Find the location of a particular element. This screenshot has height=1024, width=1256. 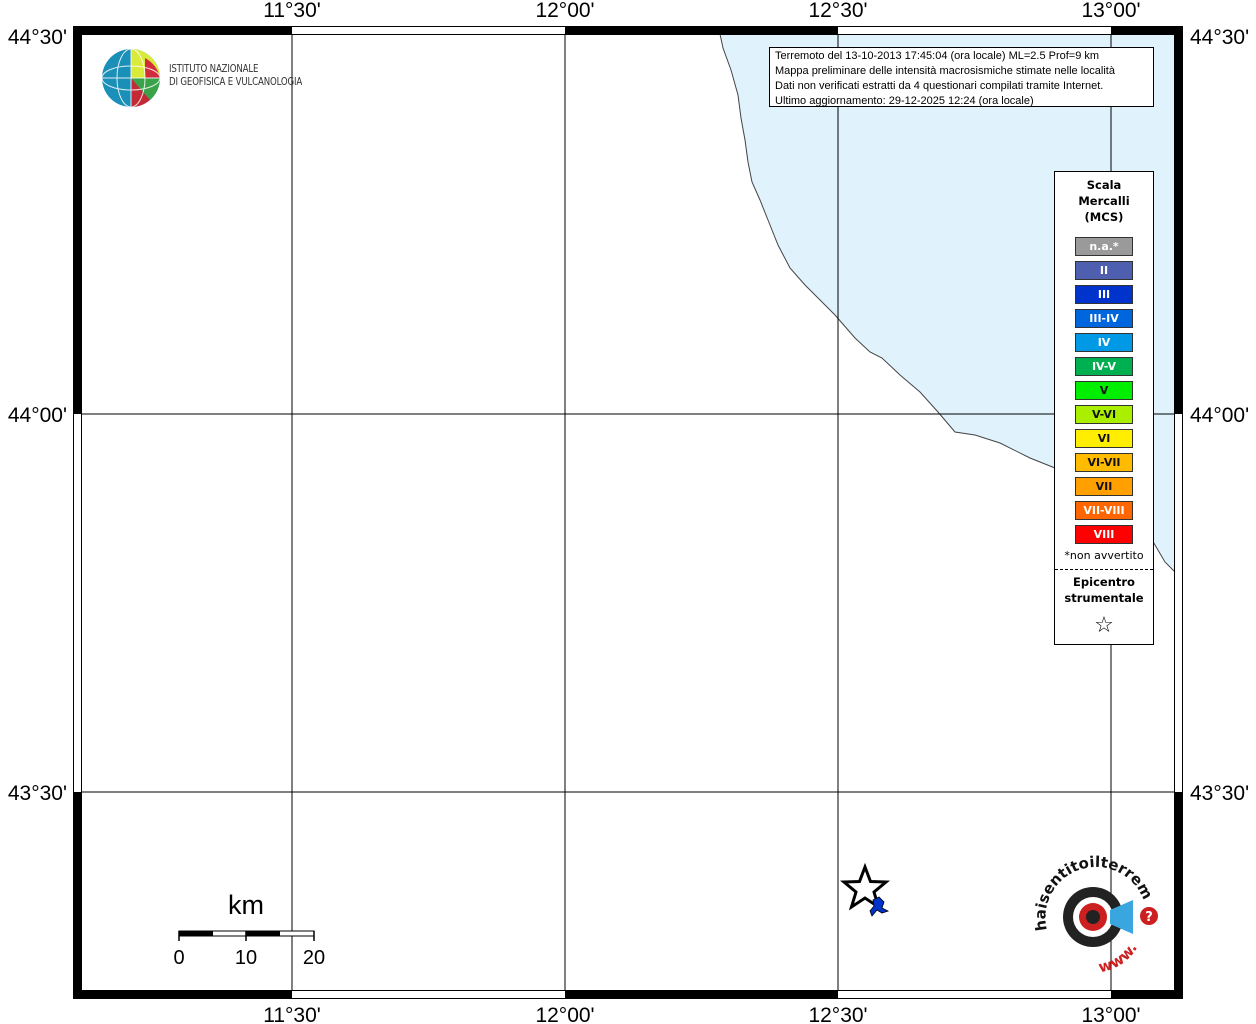

legend-item-v: V is located at coordinates (1104, 390).